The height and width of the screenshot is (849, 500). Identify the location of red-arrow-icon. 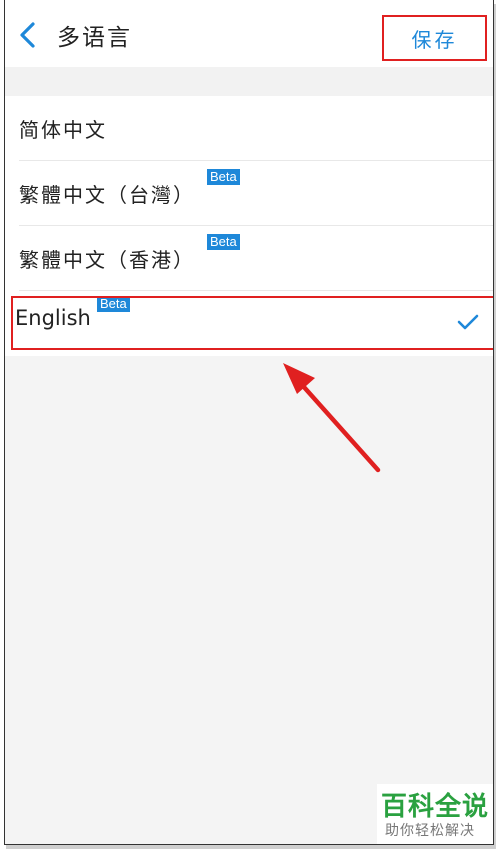
(332, 418).